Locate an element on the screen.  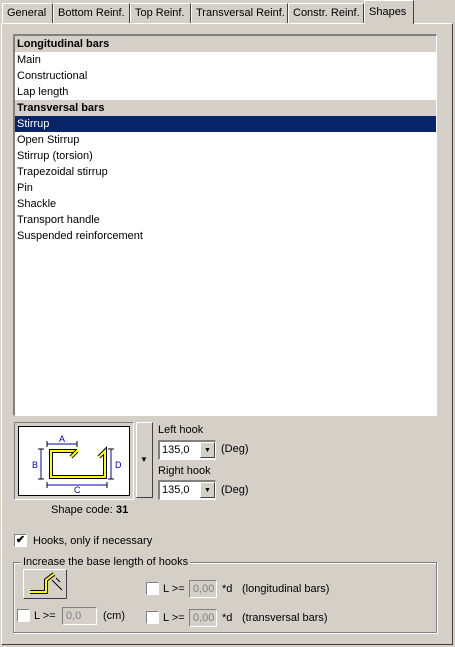
long-unit: *d is located at coordinates (227, 589).